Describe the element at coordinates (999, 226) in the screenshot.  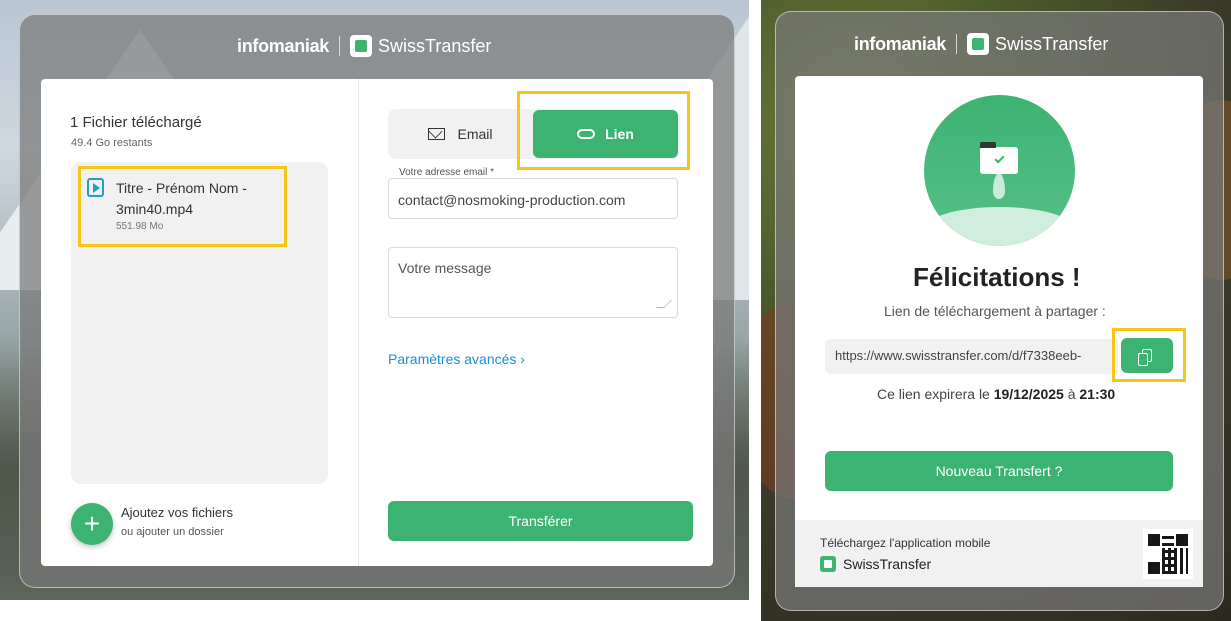
I see `cloud-shape` at that location.